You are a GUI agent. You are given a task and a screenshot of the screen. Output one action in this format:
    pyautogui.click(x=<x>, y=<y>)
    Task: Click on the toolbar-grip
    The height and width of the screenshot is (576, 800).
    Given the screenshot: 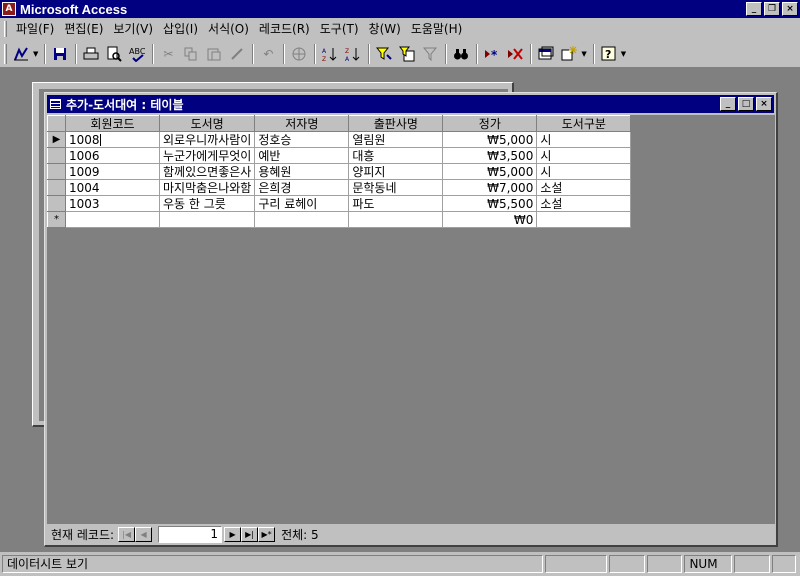 What is the action you would take?
    pyautogui.click(x=5, y=53)
    